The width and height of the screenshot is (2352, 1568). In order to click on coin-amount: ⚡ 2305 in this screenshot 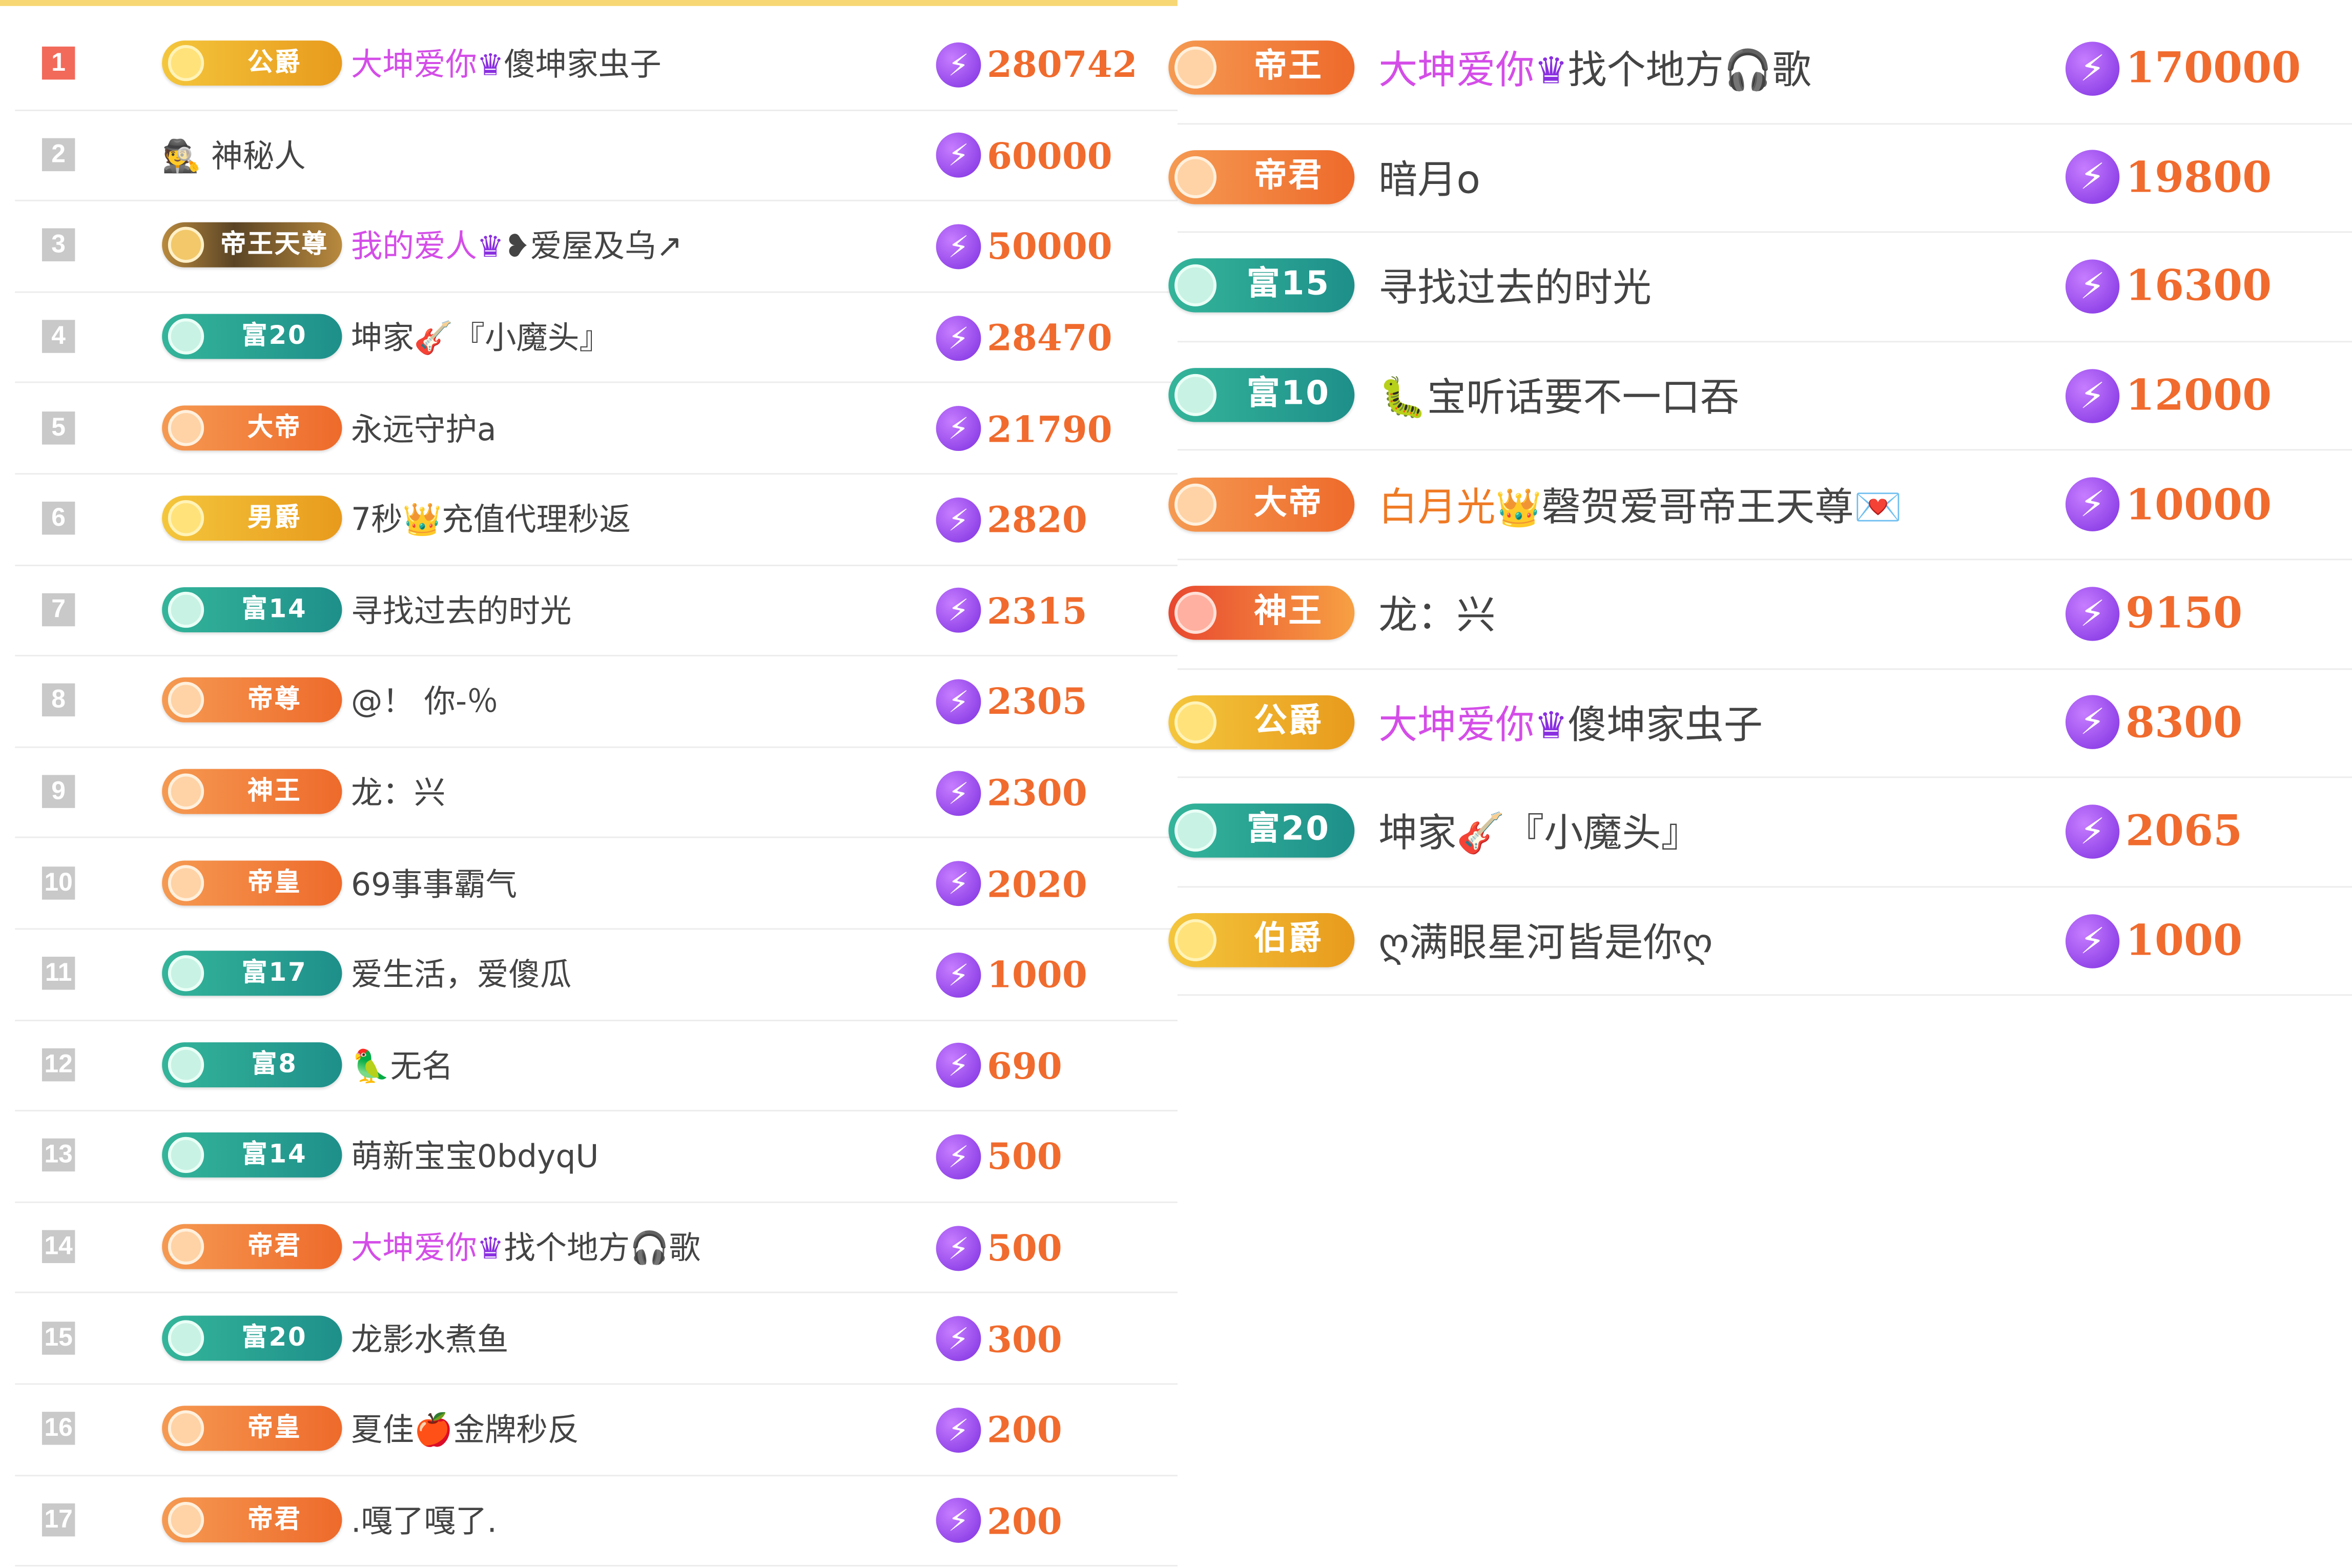, I will do `click(1011, 701)`.